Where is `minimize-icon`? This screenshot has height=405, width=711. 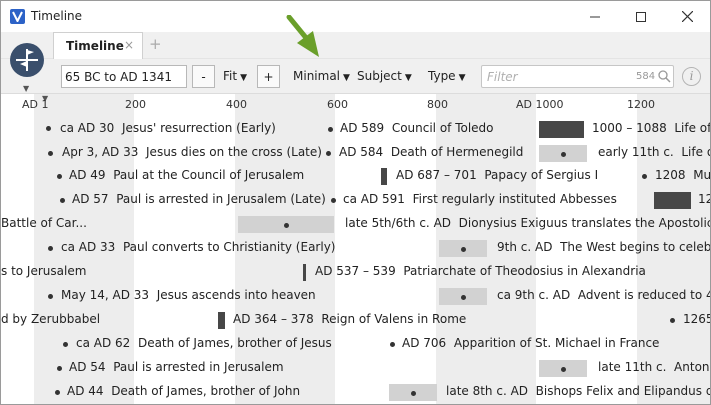 minimize-icon is located at coordinates (595, 16).